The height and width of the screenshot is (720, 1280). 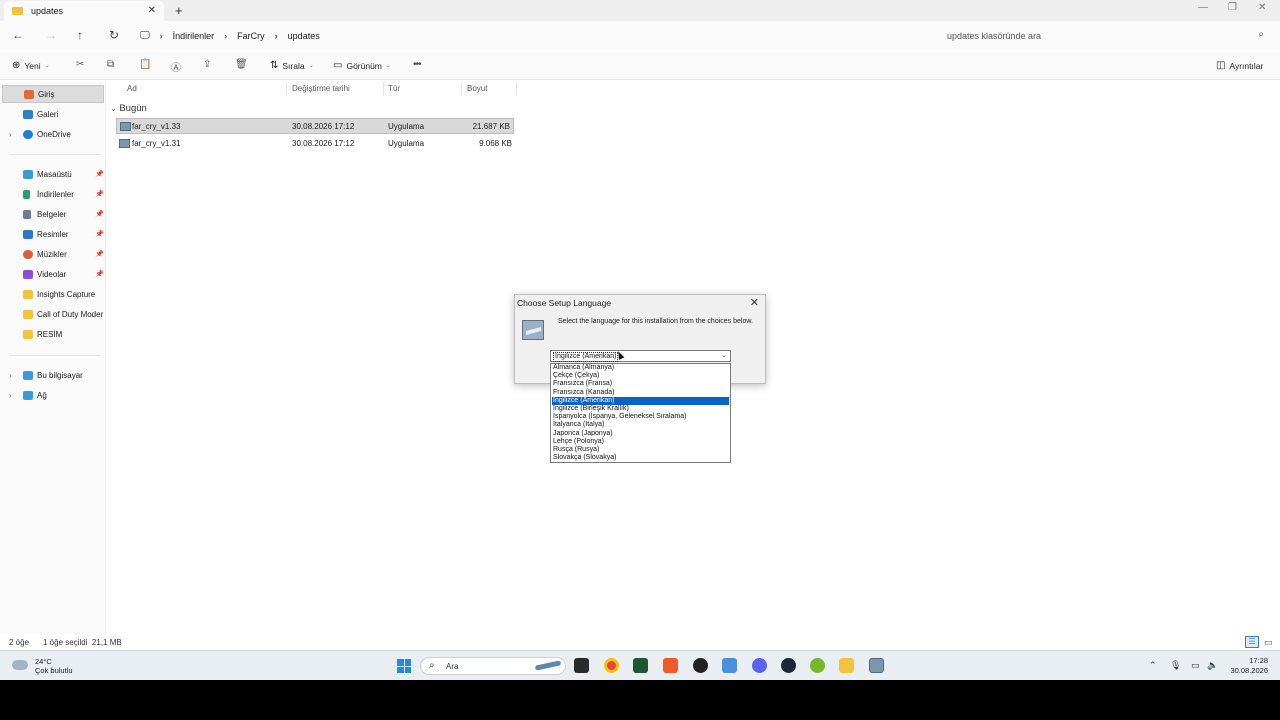 What do you see at coordinates (53, 254) in the screenshot?
I see `sidebar-item-music: Müzikler 📌` at bounding box center [53, 254].